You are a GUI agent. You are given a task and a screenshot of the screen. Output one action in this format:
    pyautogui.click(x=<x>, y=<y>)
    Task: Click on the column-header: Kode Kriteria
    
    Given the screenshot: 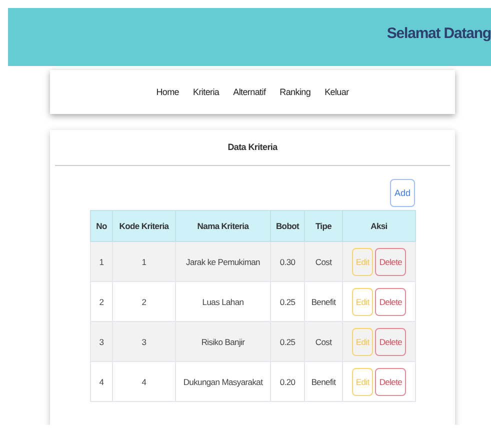 What is the action you would take?
    pyautogui.click(x=144, y=226)
    